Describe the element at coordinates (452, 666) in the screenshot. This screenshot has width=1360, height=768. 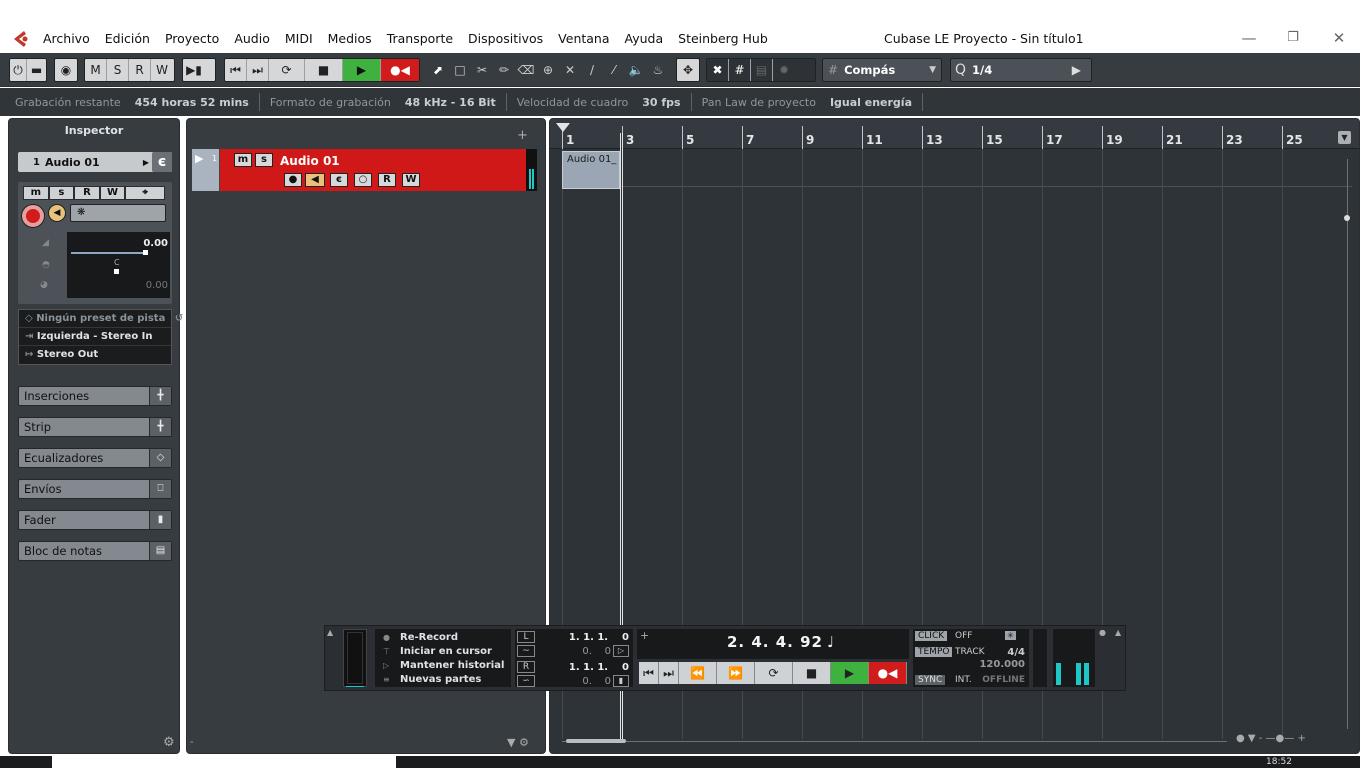
I see `keep-history-option: Mantener historial` at that location.